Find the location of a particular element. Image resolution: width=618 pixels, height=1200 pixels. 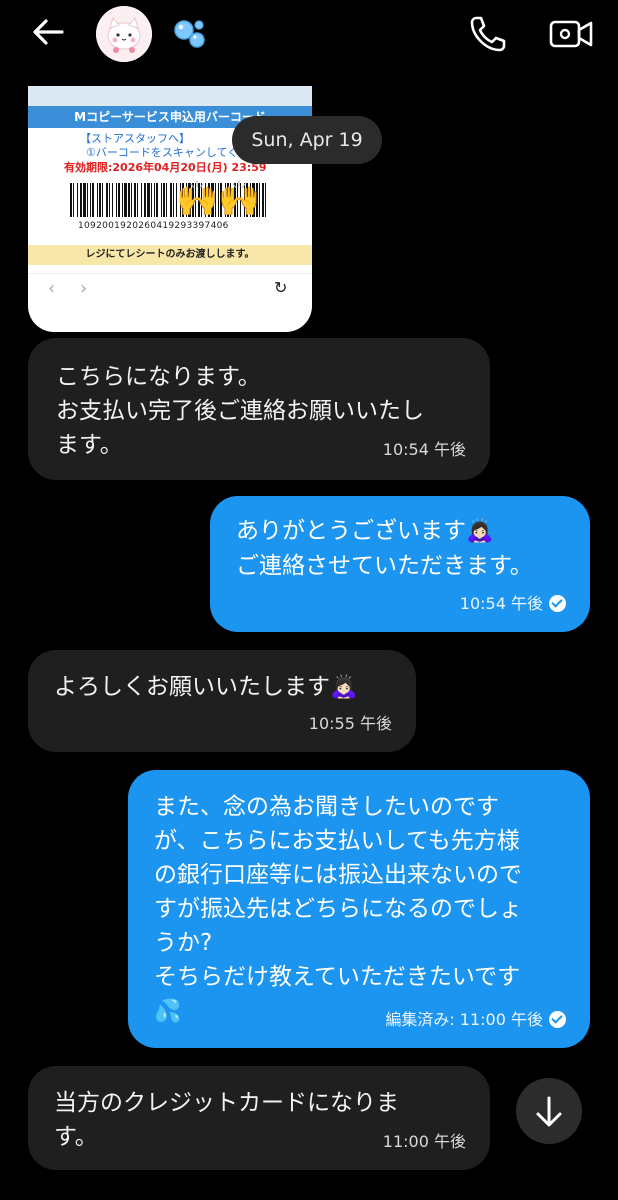

raised-hands-emoji: 🙌🙌 is located at coordinates (218, 199).